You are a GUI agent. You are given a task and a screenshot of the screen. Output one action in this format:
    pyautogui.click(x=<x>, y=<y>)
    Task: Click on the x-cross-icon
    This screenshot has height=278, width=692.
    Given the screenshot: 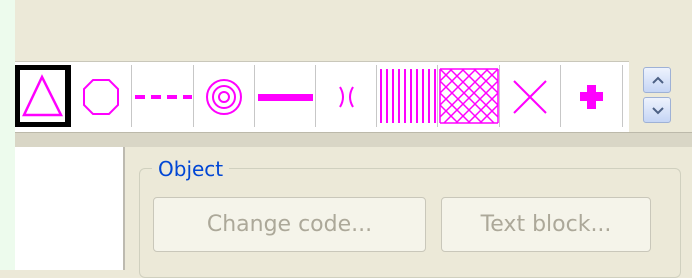 What is the action you would take?
    pyautogui.click(x=530, y=97)
    